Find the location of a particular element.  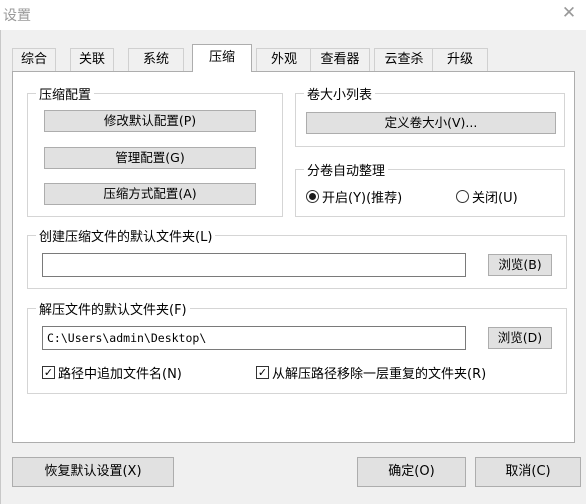

volume-auto-group: 分卷自动整理 开启(Y)(推荐) 关闭(U) is located at coordinates (430, 188).